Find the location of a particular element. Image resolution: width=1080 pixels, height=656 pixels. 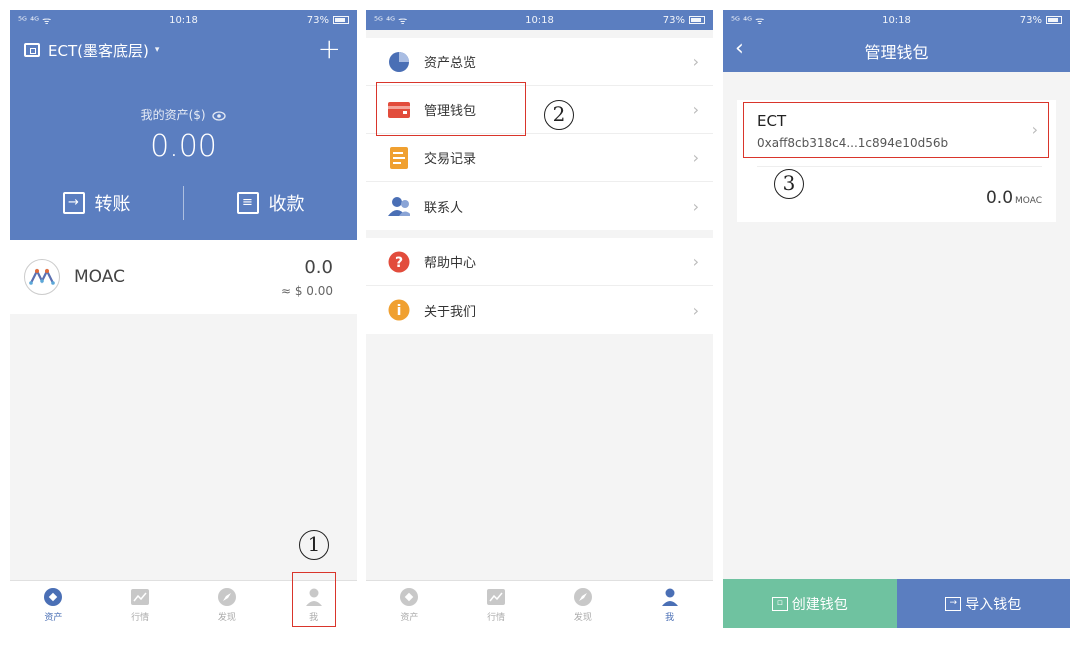

transfer-button: → 转账 is located at coordinates (96, 203).